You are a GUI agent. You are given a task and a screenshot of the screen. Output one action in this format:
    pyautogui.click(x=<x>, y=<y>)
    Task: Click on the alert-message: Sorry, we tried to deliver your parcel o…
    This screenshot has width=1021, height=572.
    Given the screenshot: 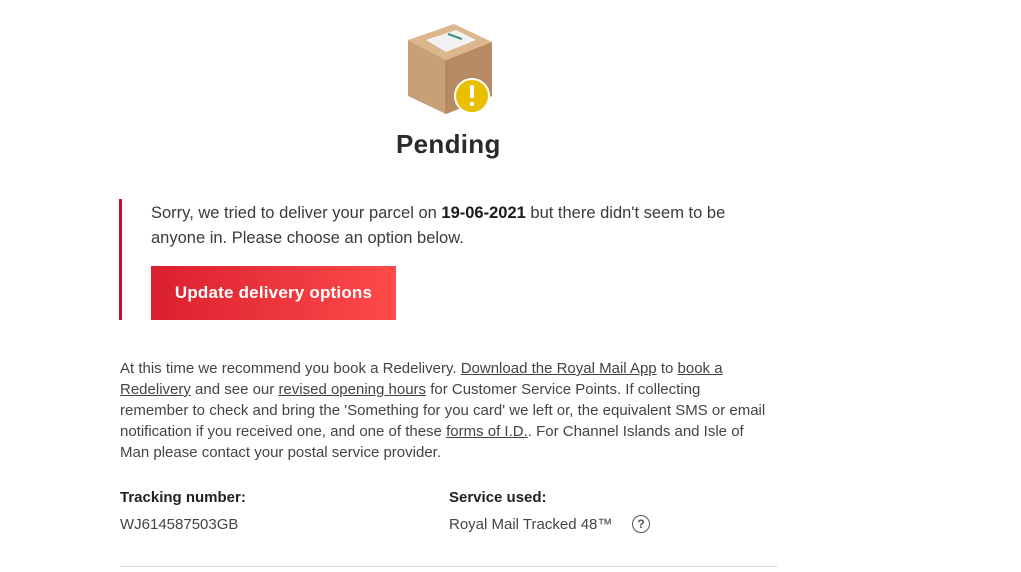 What is the action you would take?
    pyautogui.click(x=466, y=226)
    